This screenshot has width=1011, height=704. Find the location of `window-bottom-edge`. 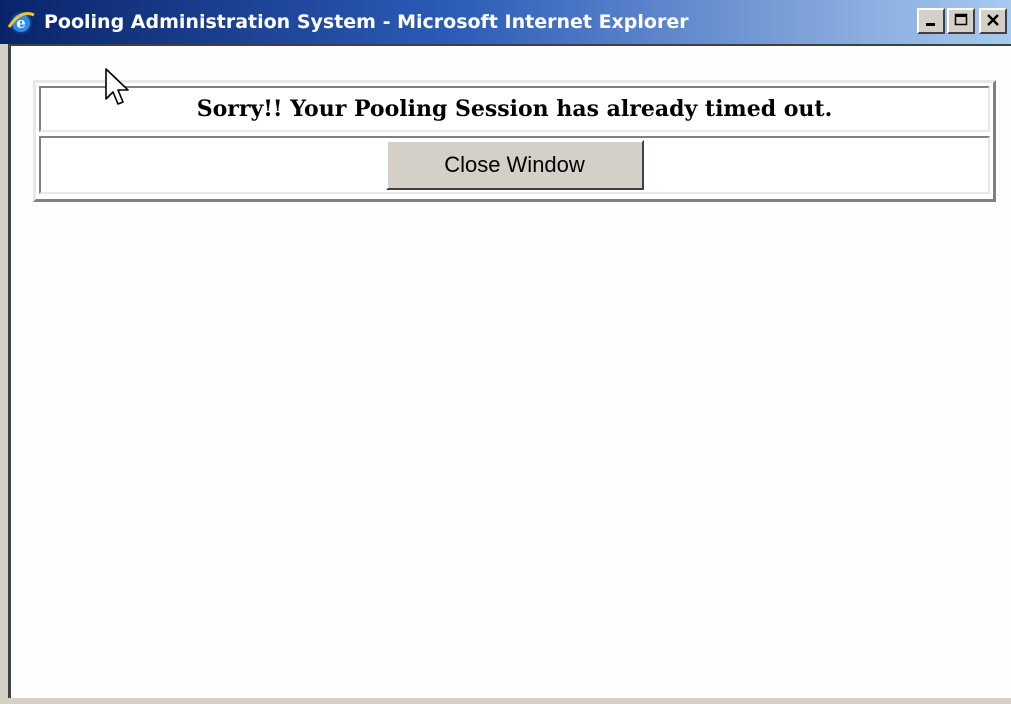

window-bottom-edge is located at coordinates (505, 701).